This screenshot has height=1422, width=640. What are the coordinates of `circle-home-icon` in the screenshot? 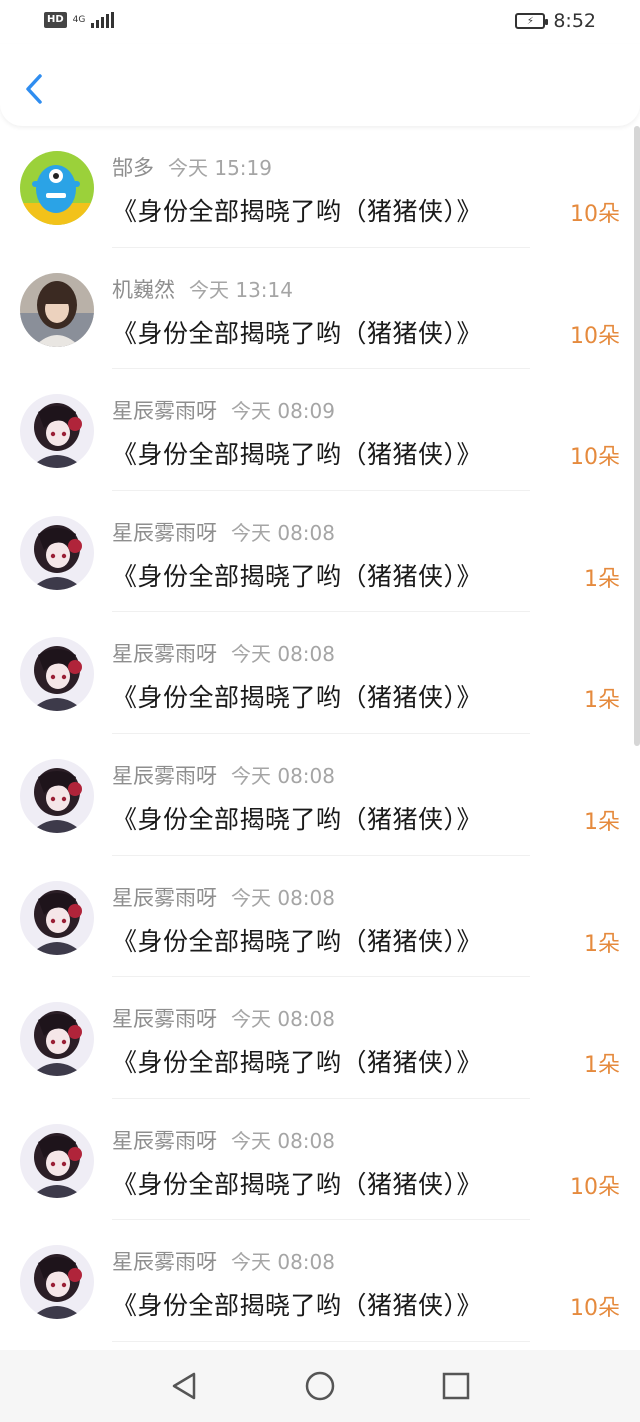 It's located at (320, 1386).